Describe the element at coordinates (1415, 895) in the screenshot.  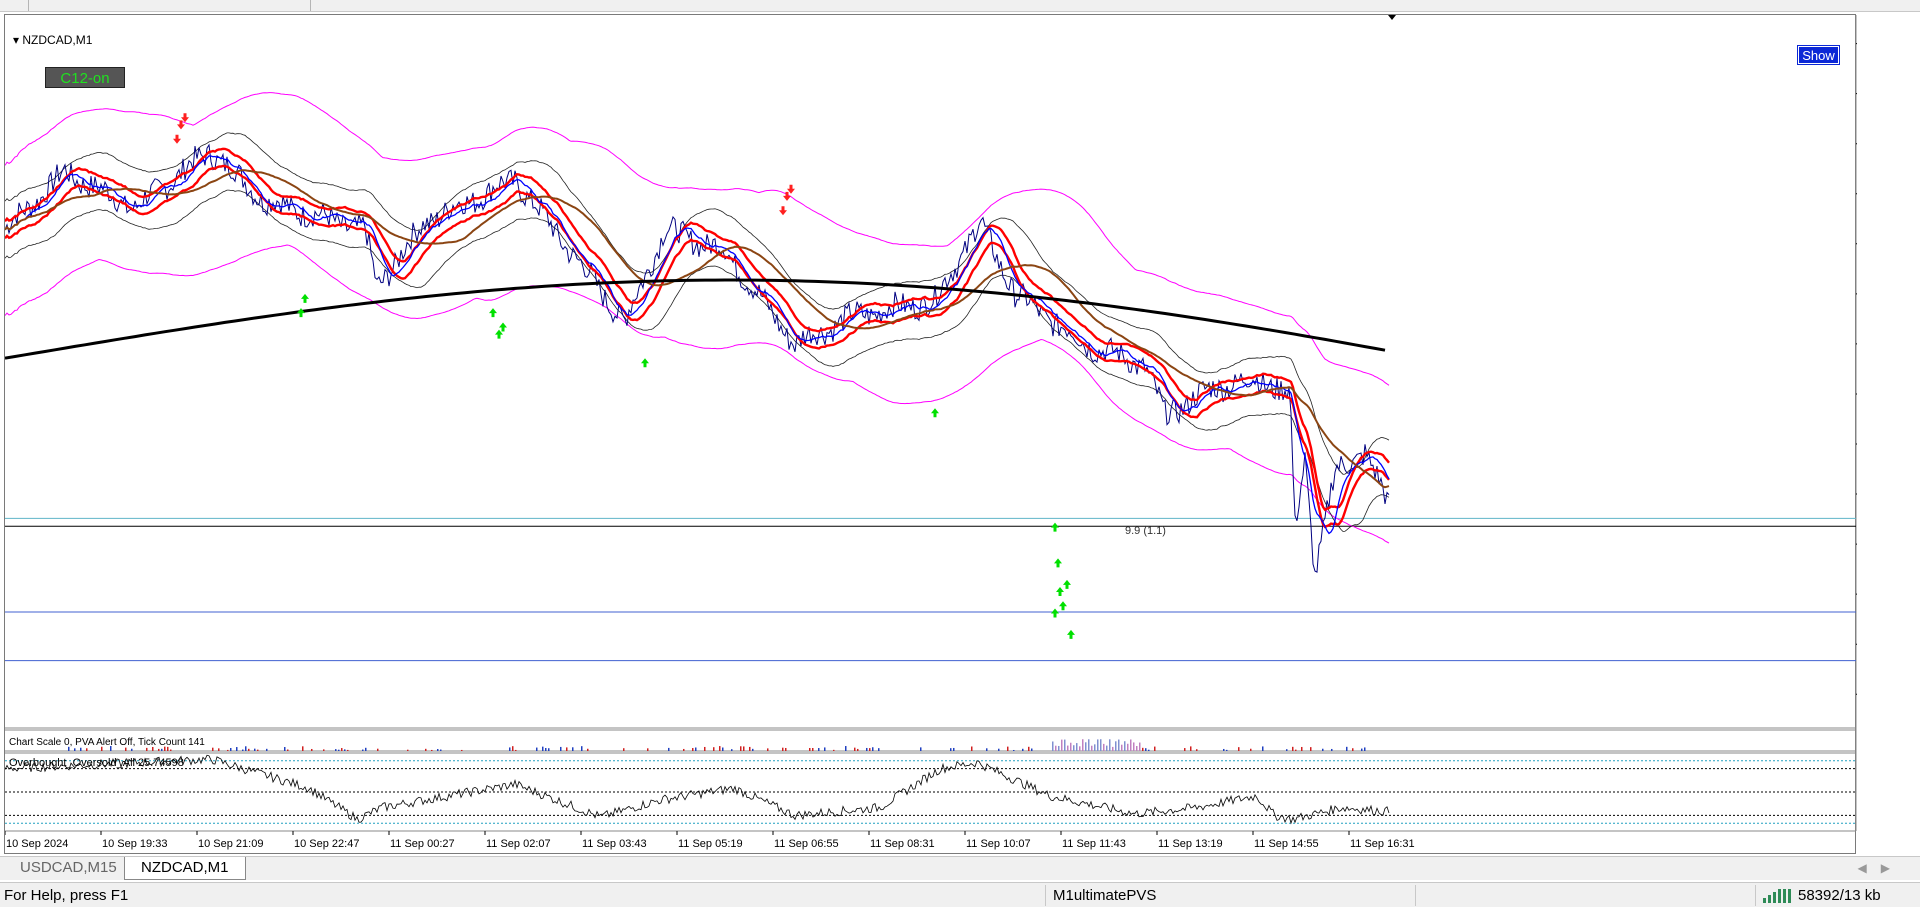
I see `status-separator` at that location.